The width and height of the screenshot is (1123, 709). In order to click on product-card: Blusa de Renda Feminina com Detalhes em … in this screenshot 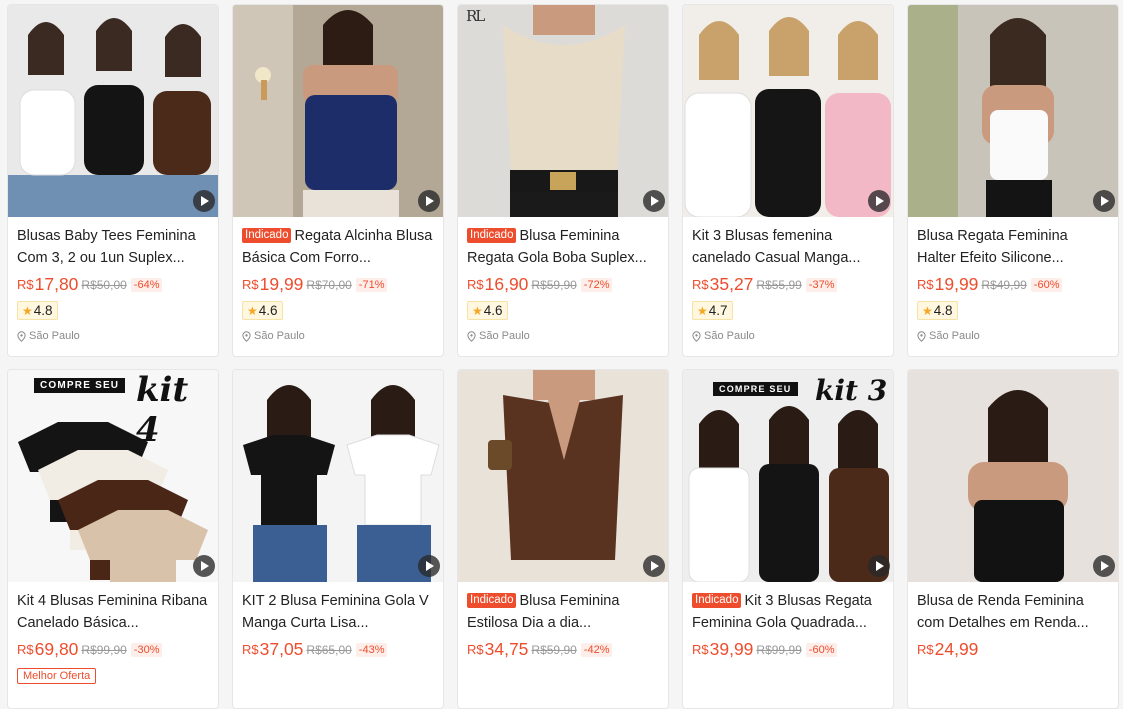, I will do `click(1013, 539)`.